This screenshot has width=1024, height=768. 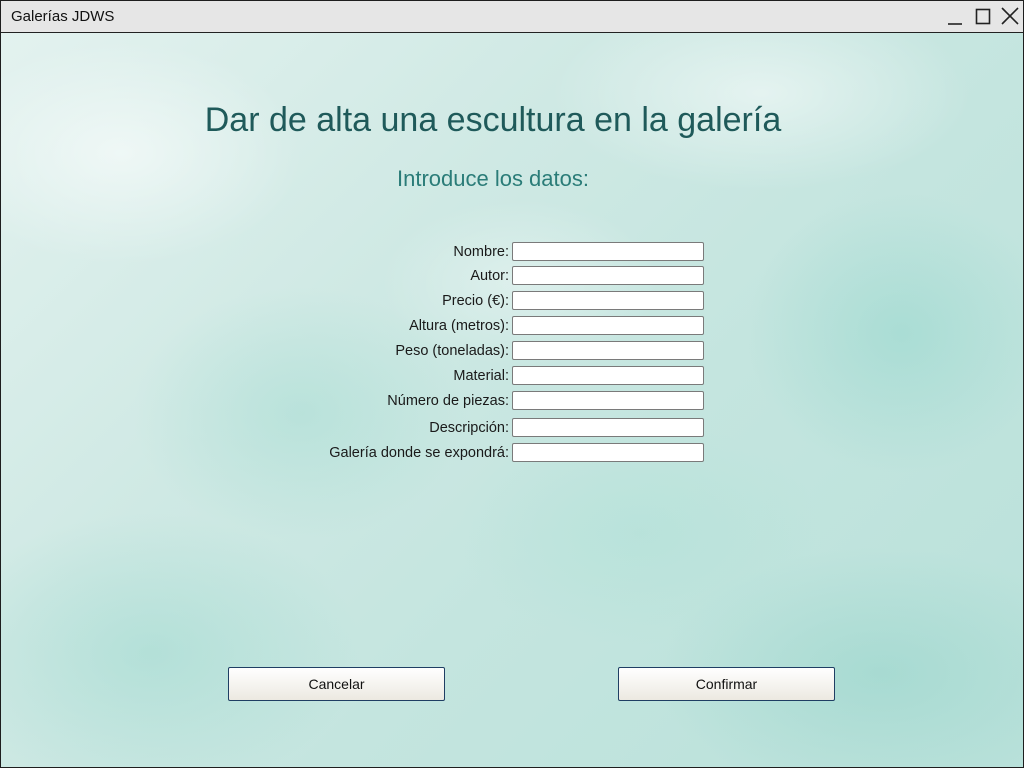 What do you see at coordinates (726, 684) in the screenshot?
I see `confirm-button: Confirmar` at bounding box center [726, 684].